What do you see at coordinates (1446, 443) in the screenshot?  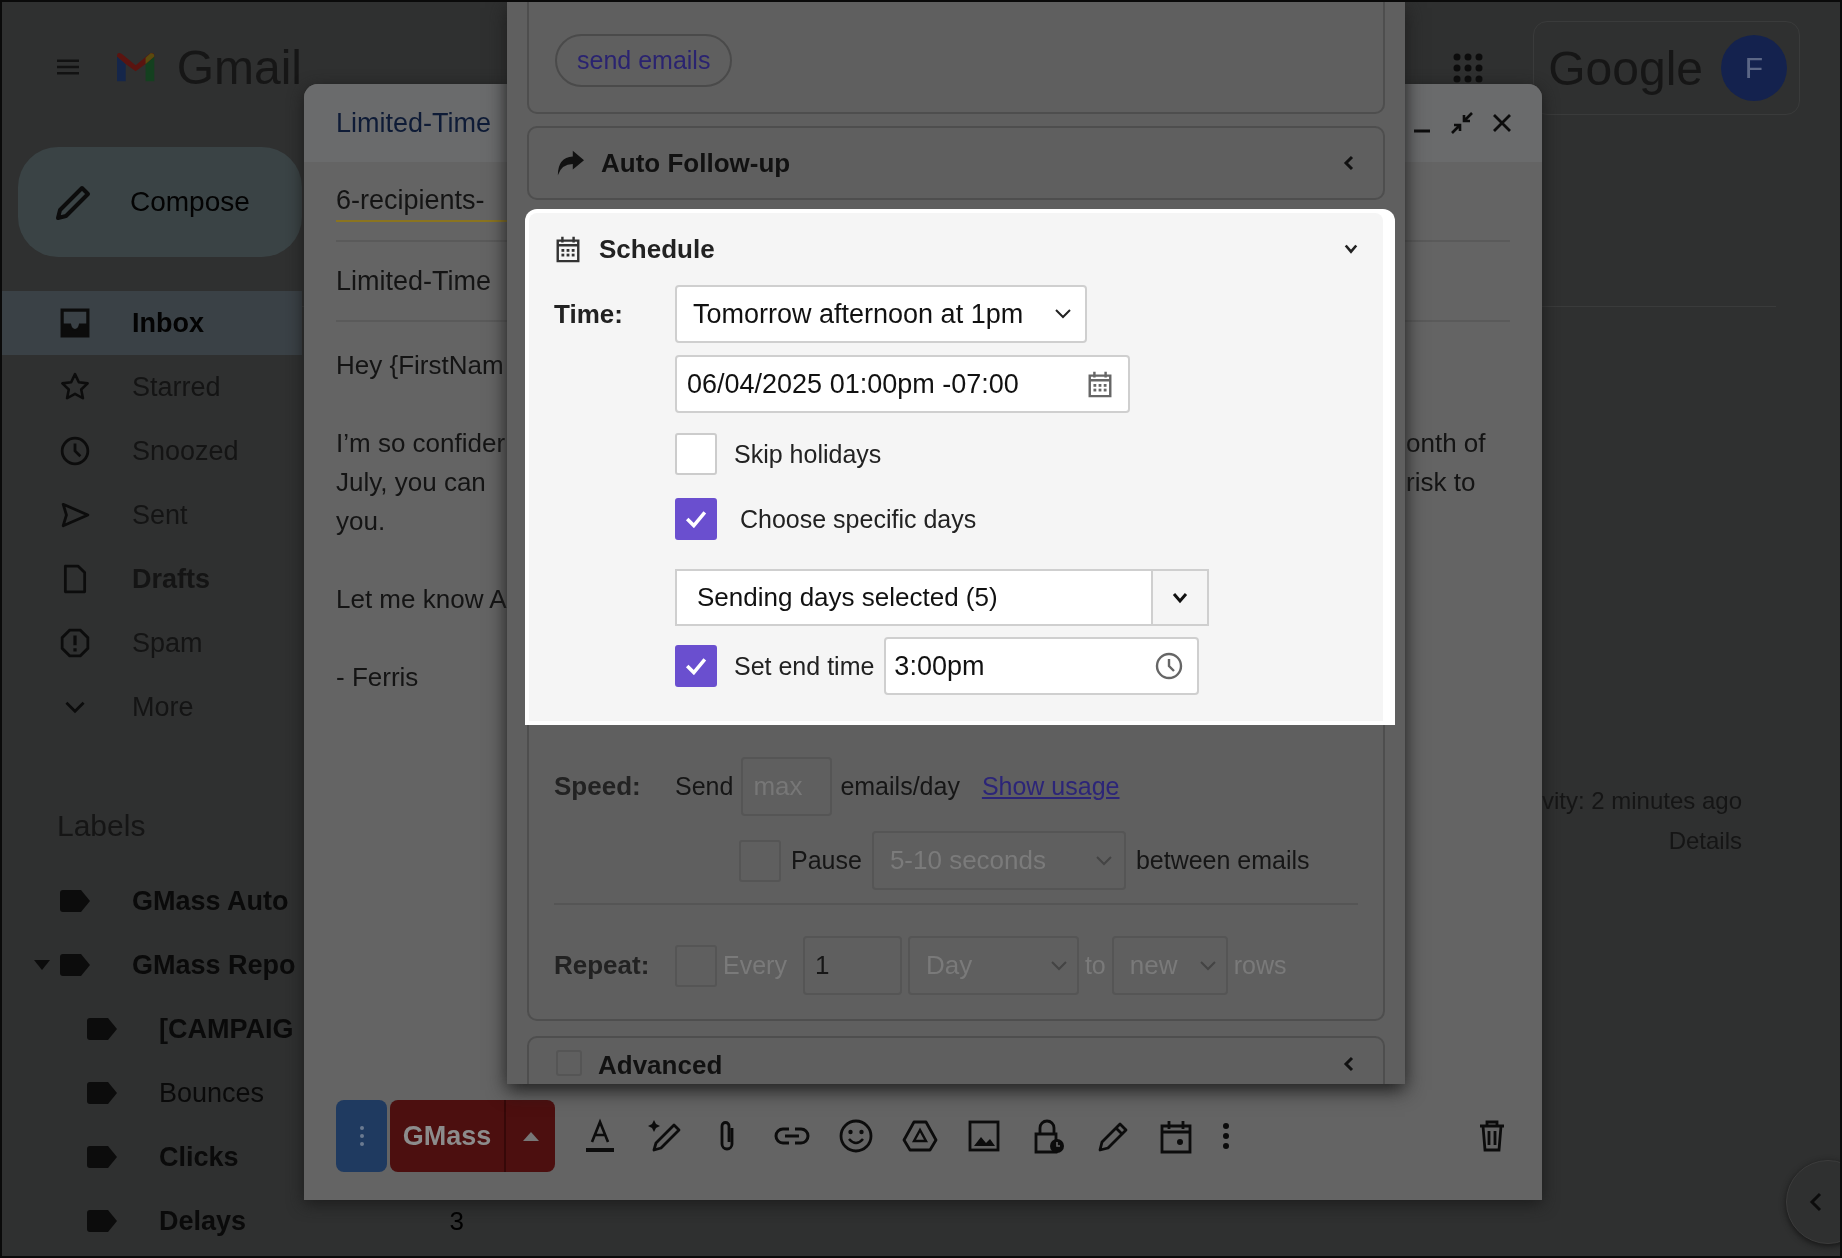 I see `body-text: onth of` at bounding box center [1446, 443].